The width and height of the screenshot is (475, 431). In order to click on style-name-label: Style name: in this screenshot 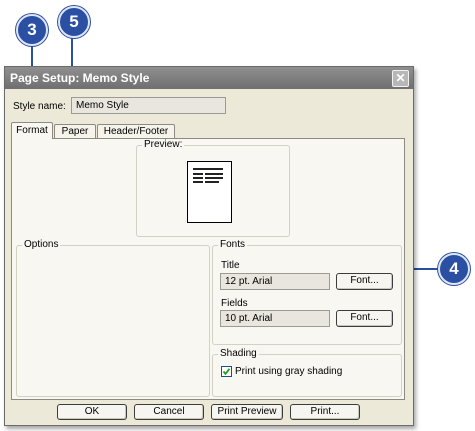, I will do `click(39, 106)`.